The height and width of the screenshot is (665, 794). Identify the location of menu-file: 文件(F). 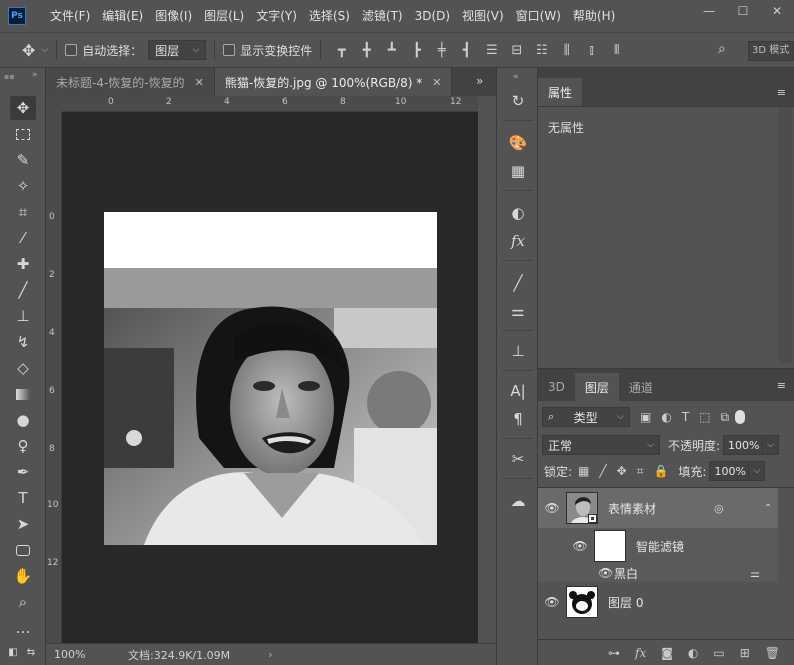
(70, 16).